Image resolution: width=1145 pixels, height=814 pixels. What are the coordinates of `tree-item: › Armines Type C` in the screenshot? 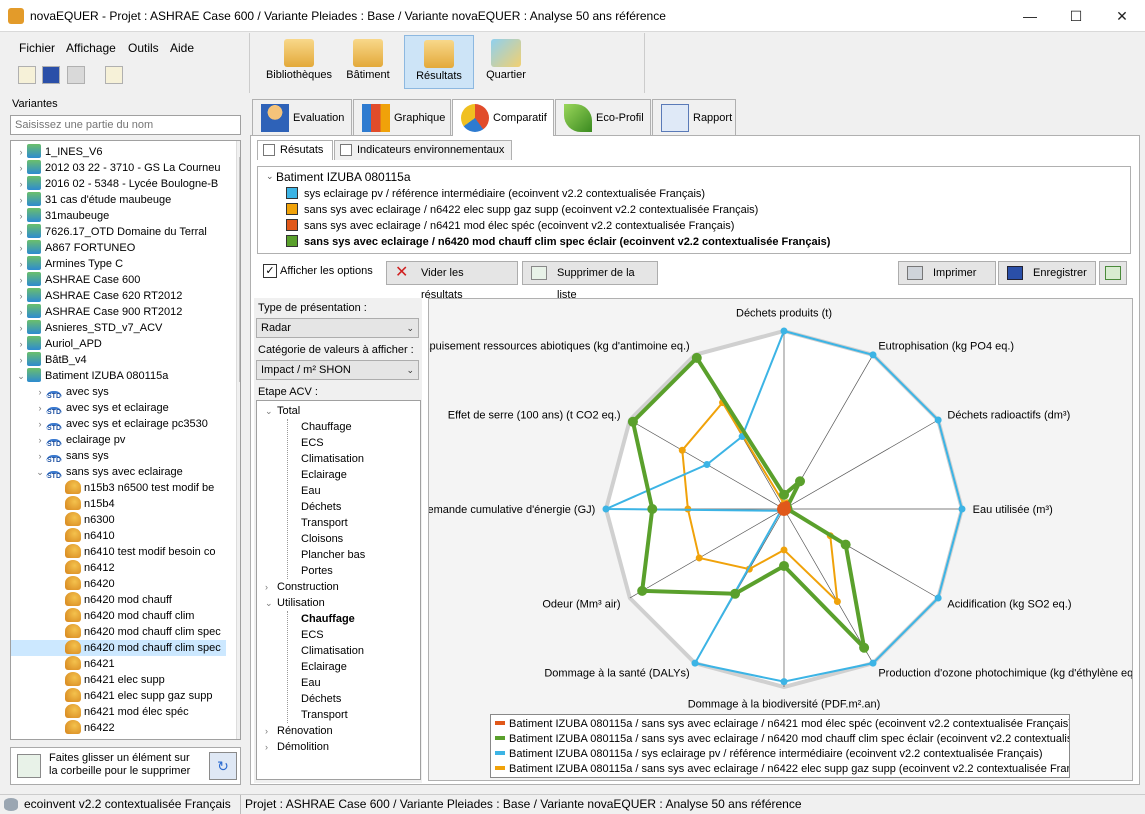 It's located at (118, 264).